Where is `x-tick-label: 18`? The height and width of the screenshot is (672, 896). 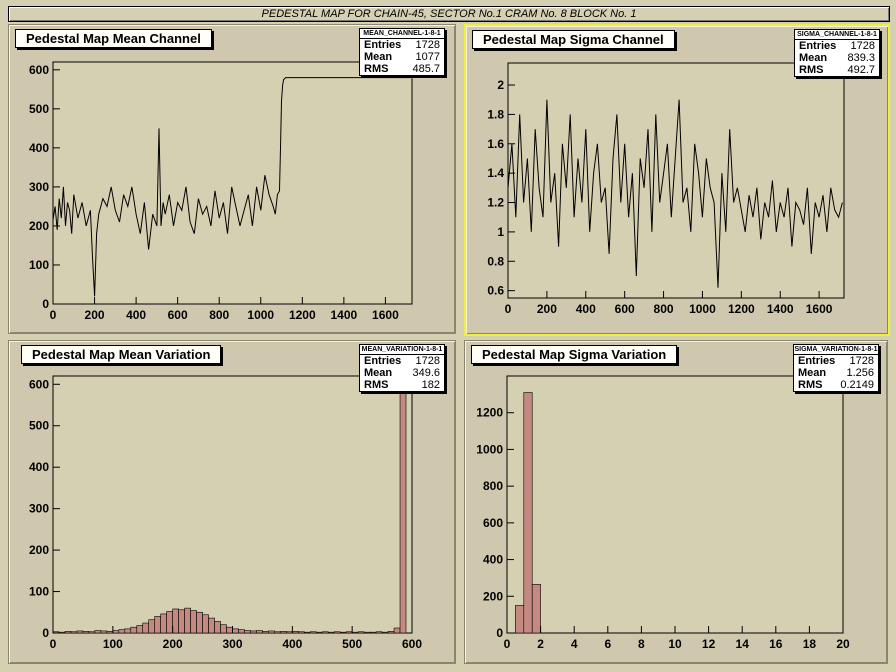
x-tick-label: 18 is located at coordinates (810, 644).